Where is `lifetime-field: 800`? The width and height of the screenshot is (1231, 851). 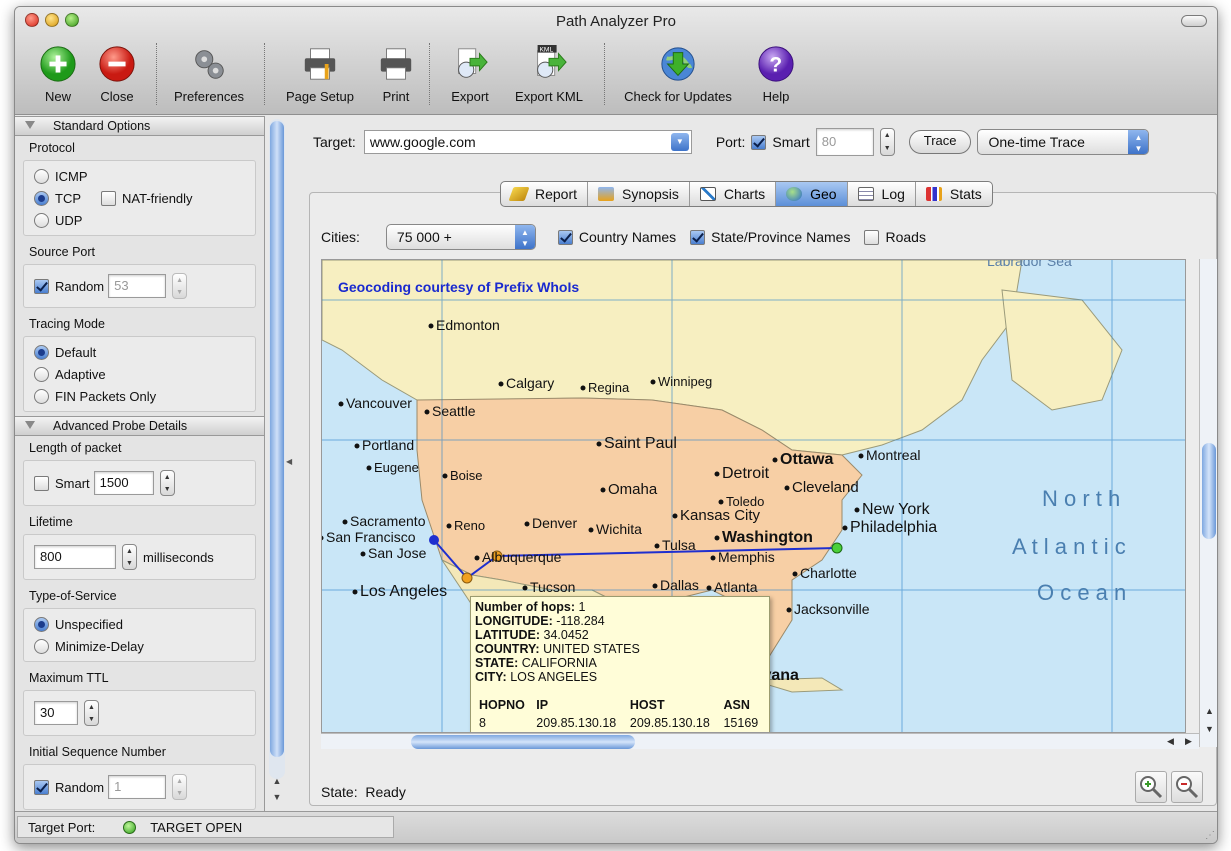
lifetime-field: 800 is located at coordinates (75, 557).